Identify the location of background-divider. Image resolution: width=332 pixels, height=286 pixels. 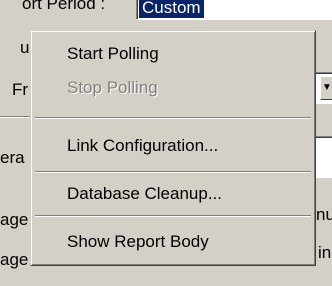
(15, 117).